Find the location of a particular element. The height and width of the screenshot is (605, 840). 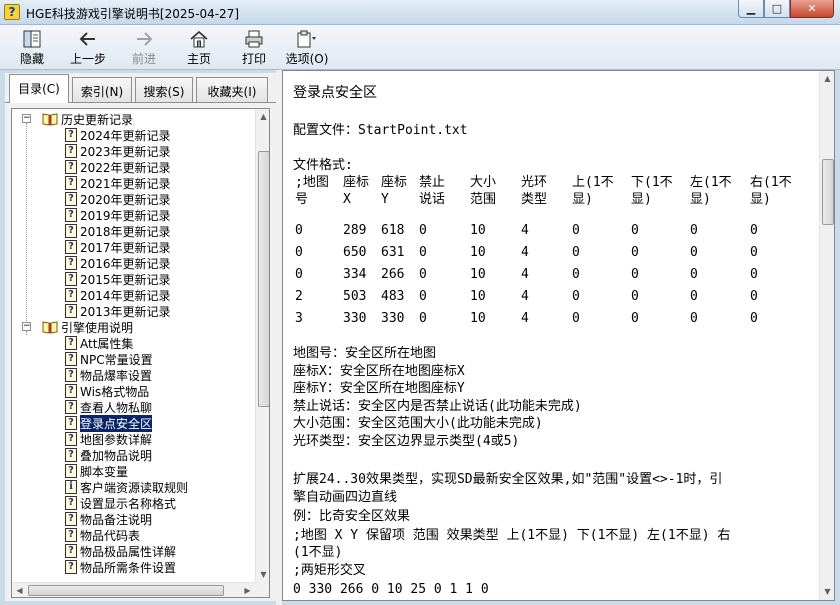

table-cell: 2 is located at coordinates (299, 296).